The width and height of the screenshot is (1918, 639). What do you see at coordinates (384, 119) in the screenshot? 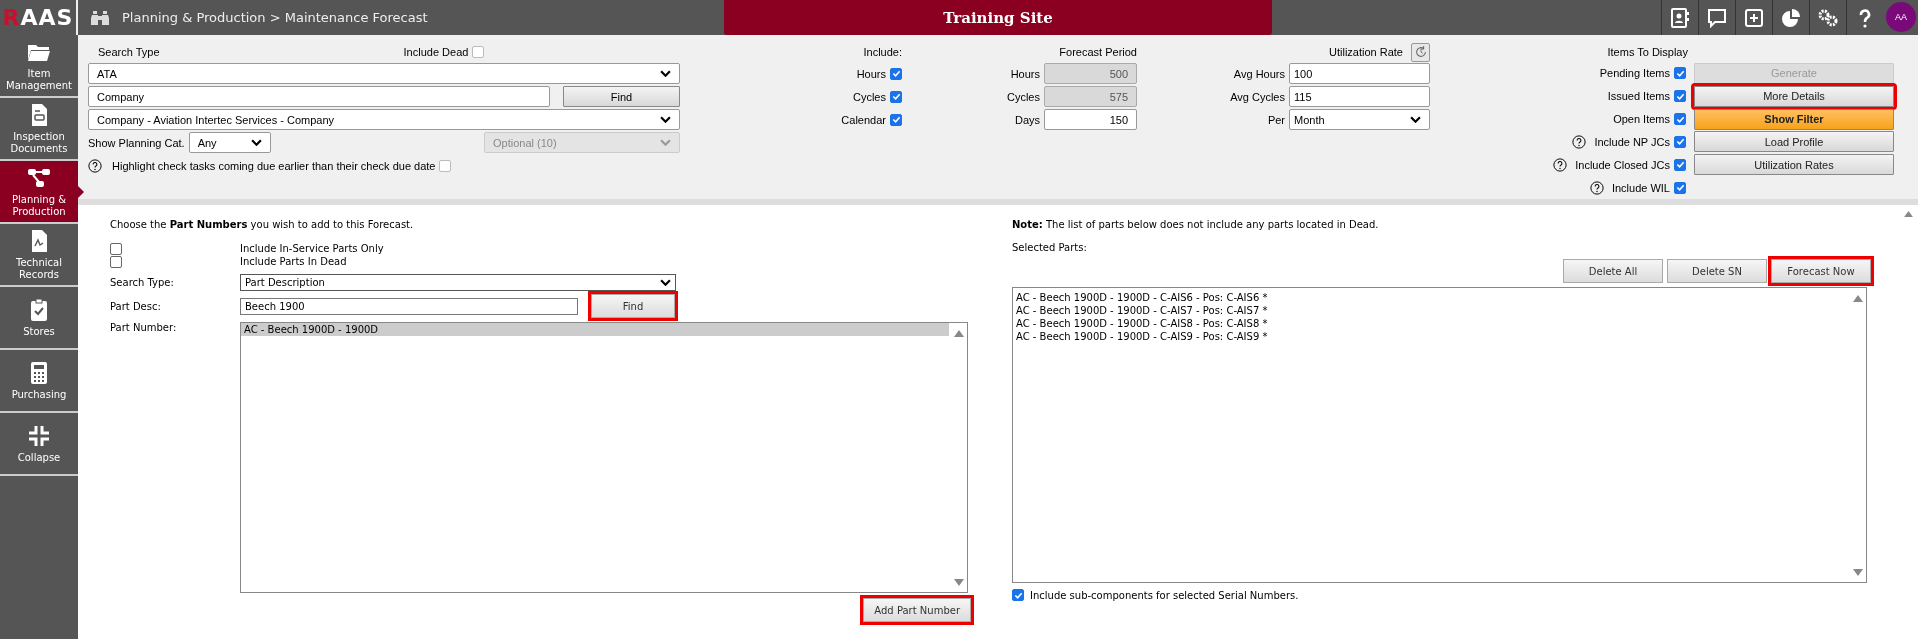
I see `company-dropdown: Company - Aviation Intertec Services - Company` at bounding box center [384, 119].